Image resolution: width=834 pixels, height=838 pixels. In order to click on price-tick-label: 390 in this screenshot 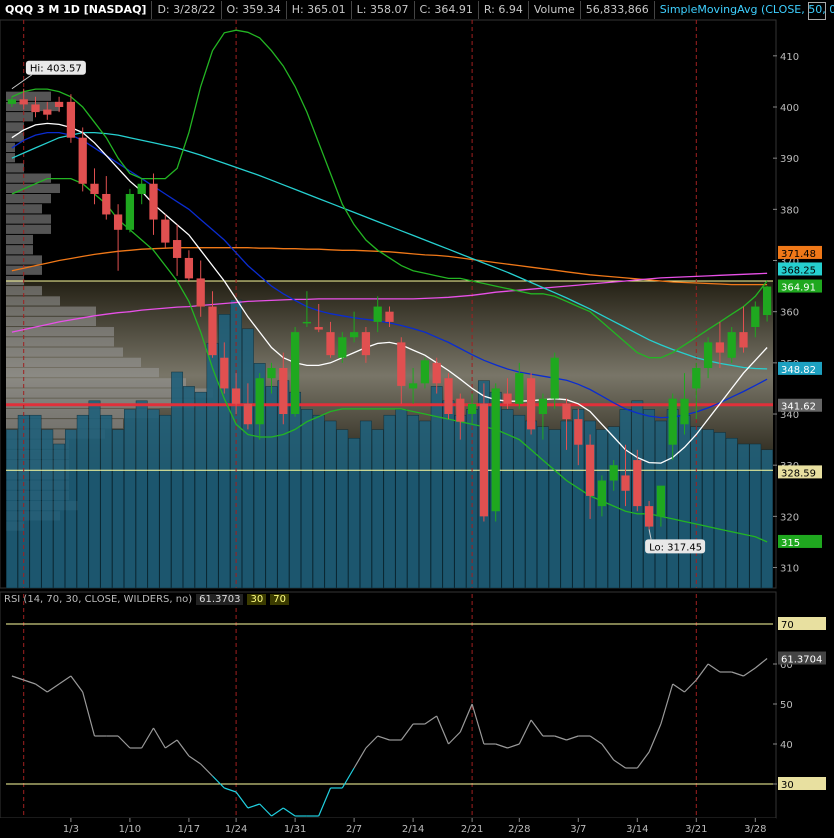, I will do `click(789, 159)`.